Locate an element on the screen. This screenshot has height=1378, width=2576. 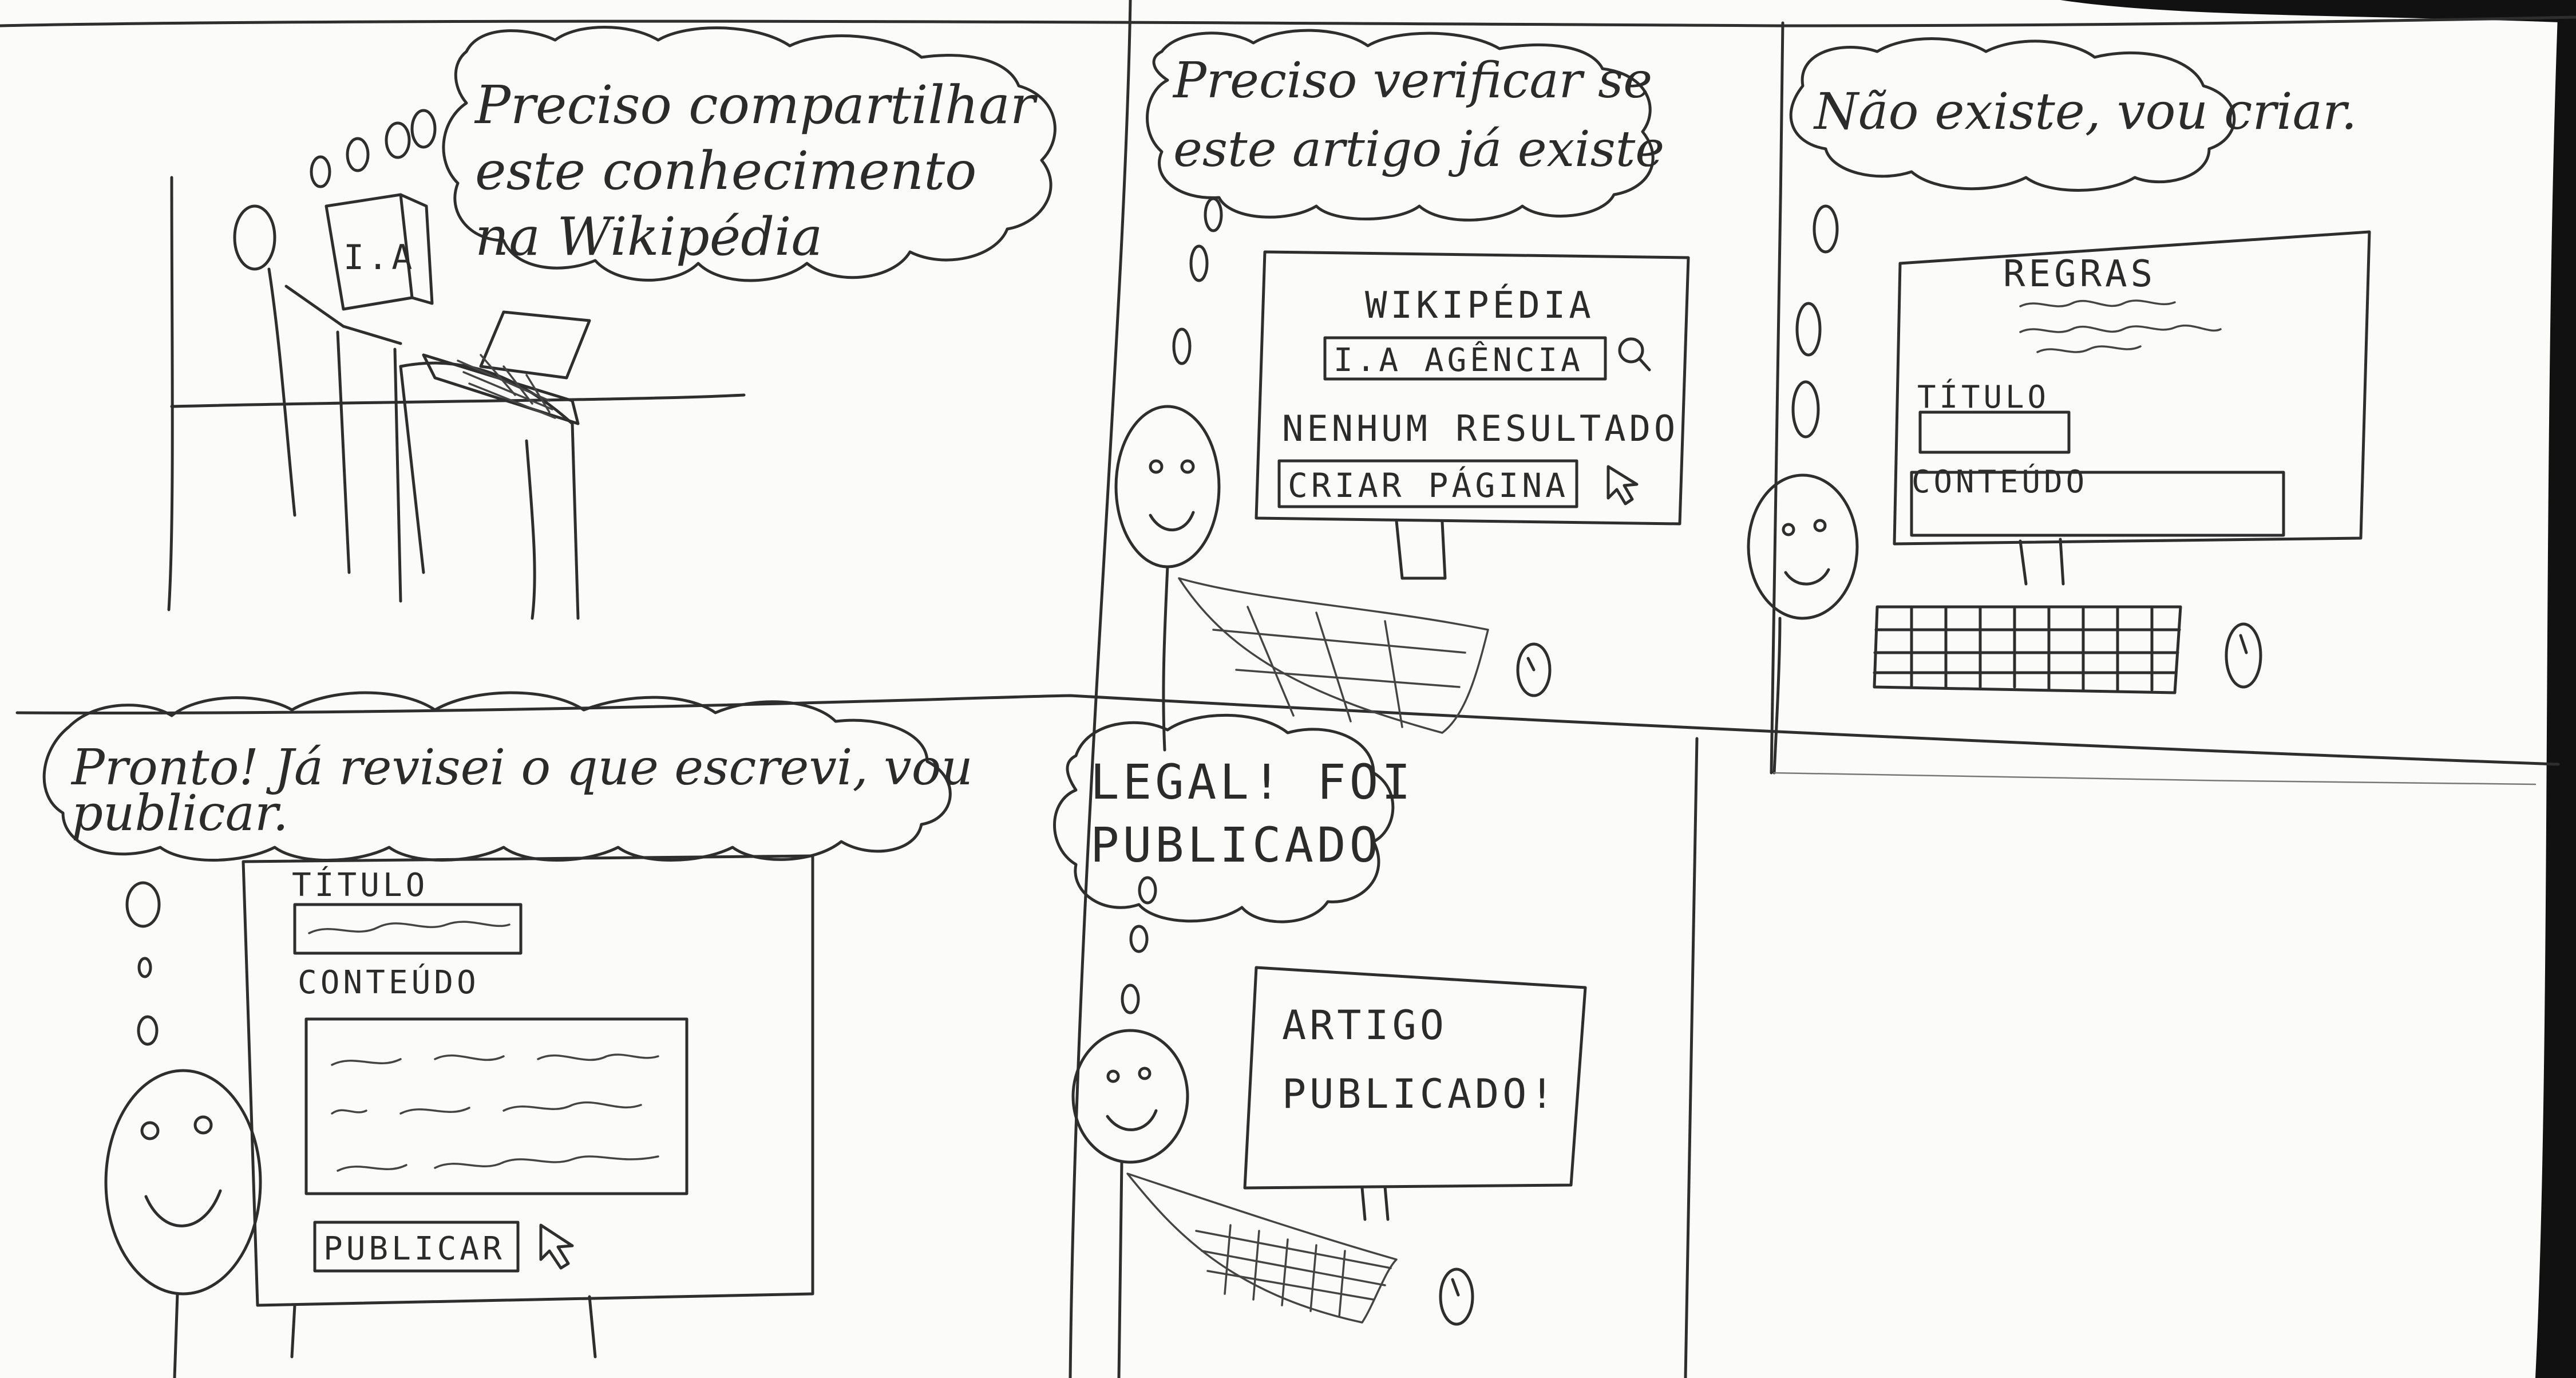
publish-button-label: PUBLICAR is located at coordinates (414, 1249).